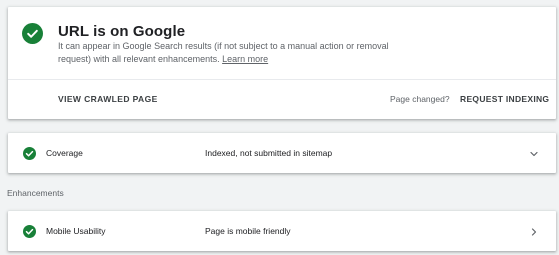 The height and width of the screenshot is (255, 559). I want to click on chevron-down-icon, so click(534, 153).